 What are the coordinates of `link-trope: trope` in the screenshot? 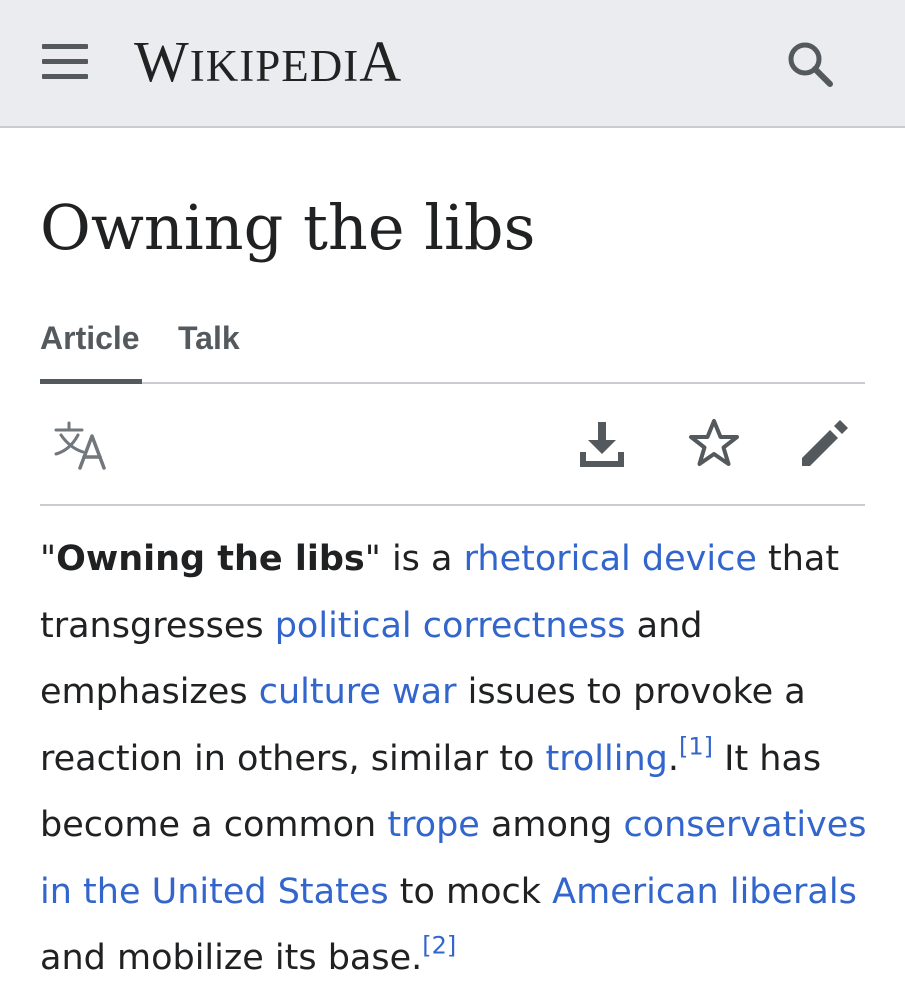 It's located at (433, 825).